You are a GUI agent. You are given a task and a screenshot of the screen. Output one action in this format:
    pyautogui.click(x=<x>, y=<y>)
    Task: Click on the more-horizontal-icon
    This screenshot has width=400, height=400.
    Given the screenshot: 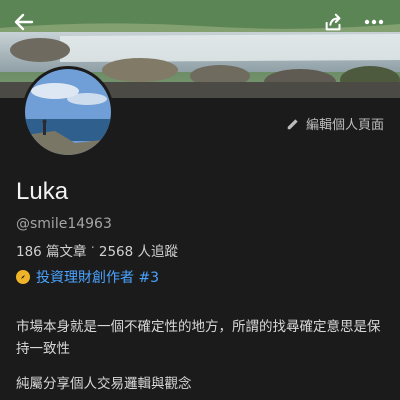 What is the action you would take?
    pyautogui.click(x=374, y=22)
    